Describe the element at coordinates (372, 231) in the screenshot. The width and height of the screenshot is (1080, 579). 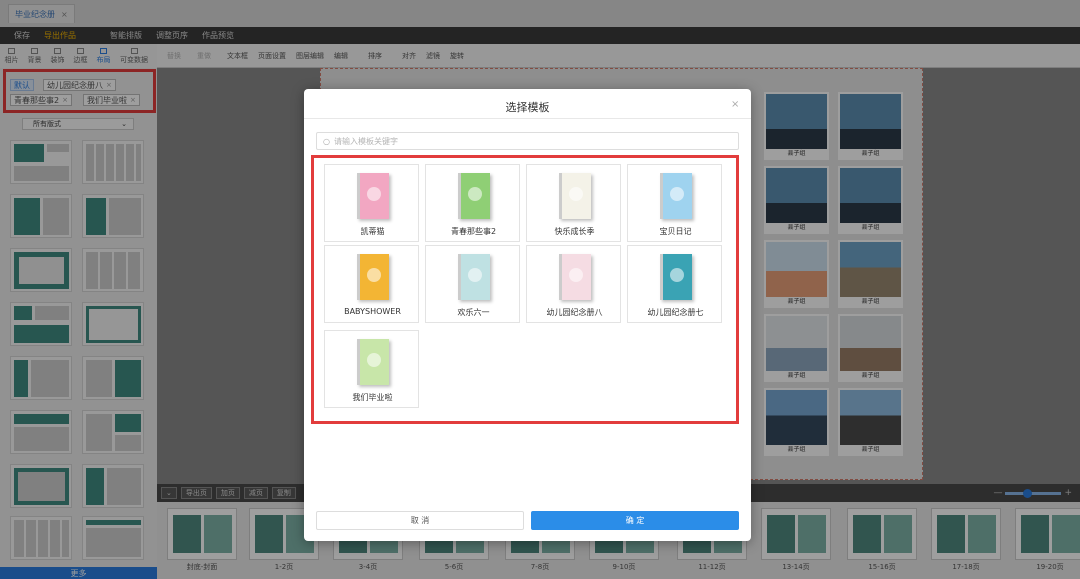
I see `template-name: 凯蒂猫` at that location.